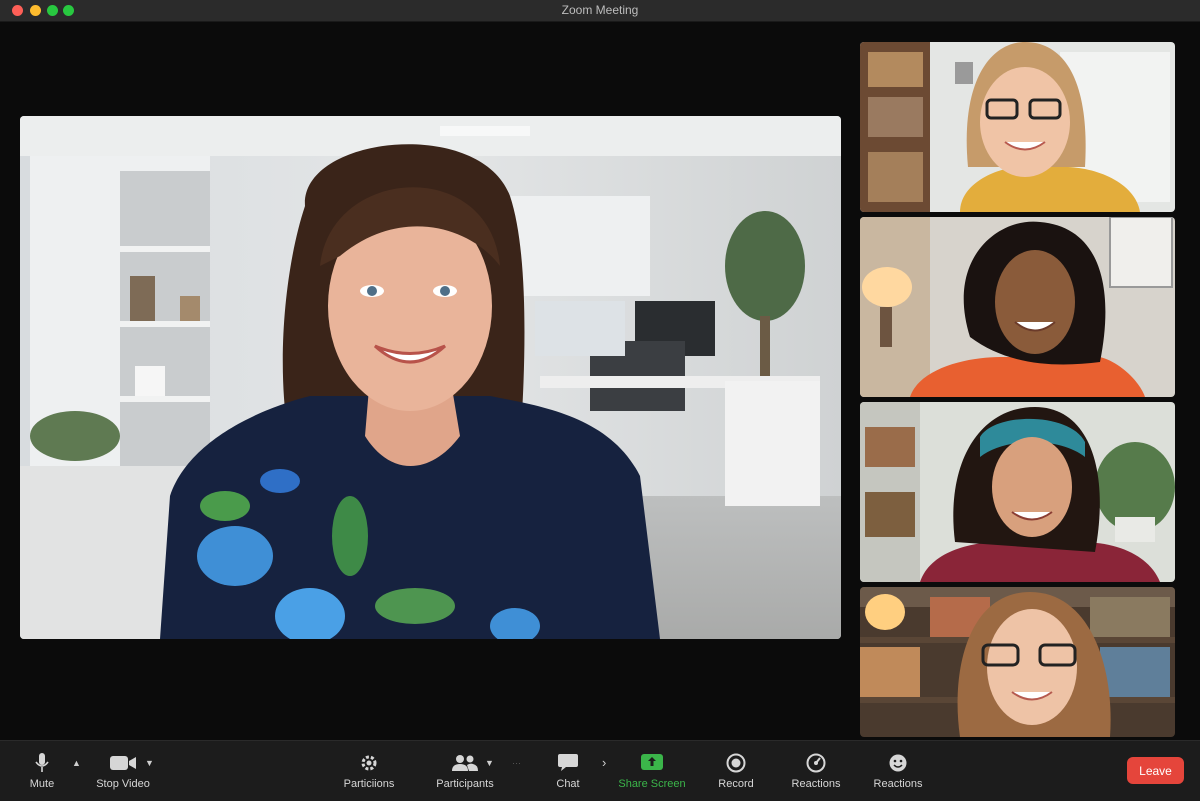 The height and width of the screenshot is (801, 1200). I want to click on window-titlebar: Zoom Meeting, so click(600, 11).